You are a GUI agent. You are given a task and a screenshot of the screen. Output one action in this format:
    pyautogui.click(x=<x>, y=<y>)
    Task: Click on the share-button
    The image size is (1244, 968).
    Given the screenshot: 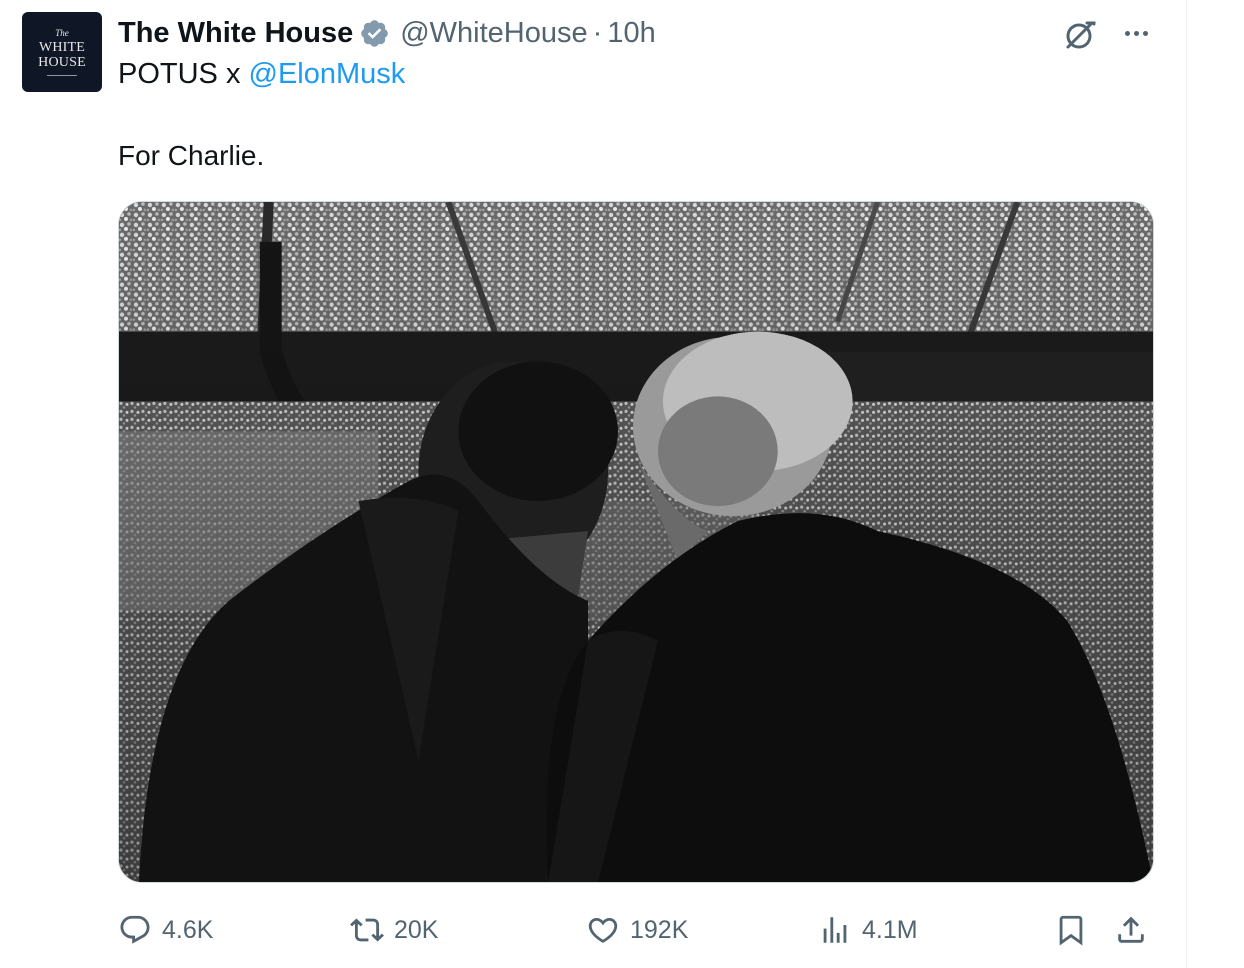 What is the action you would take?
    pyautogui.click(x=1131, y=930)
    